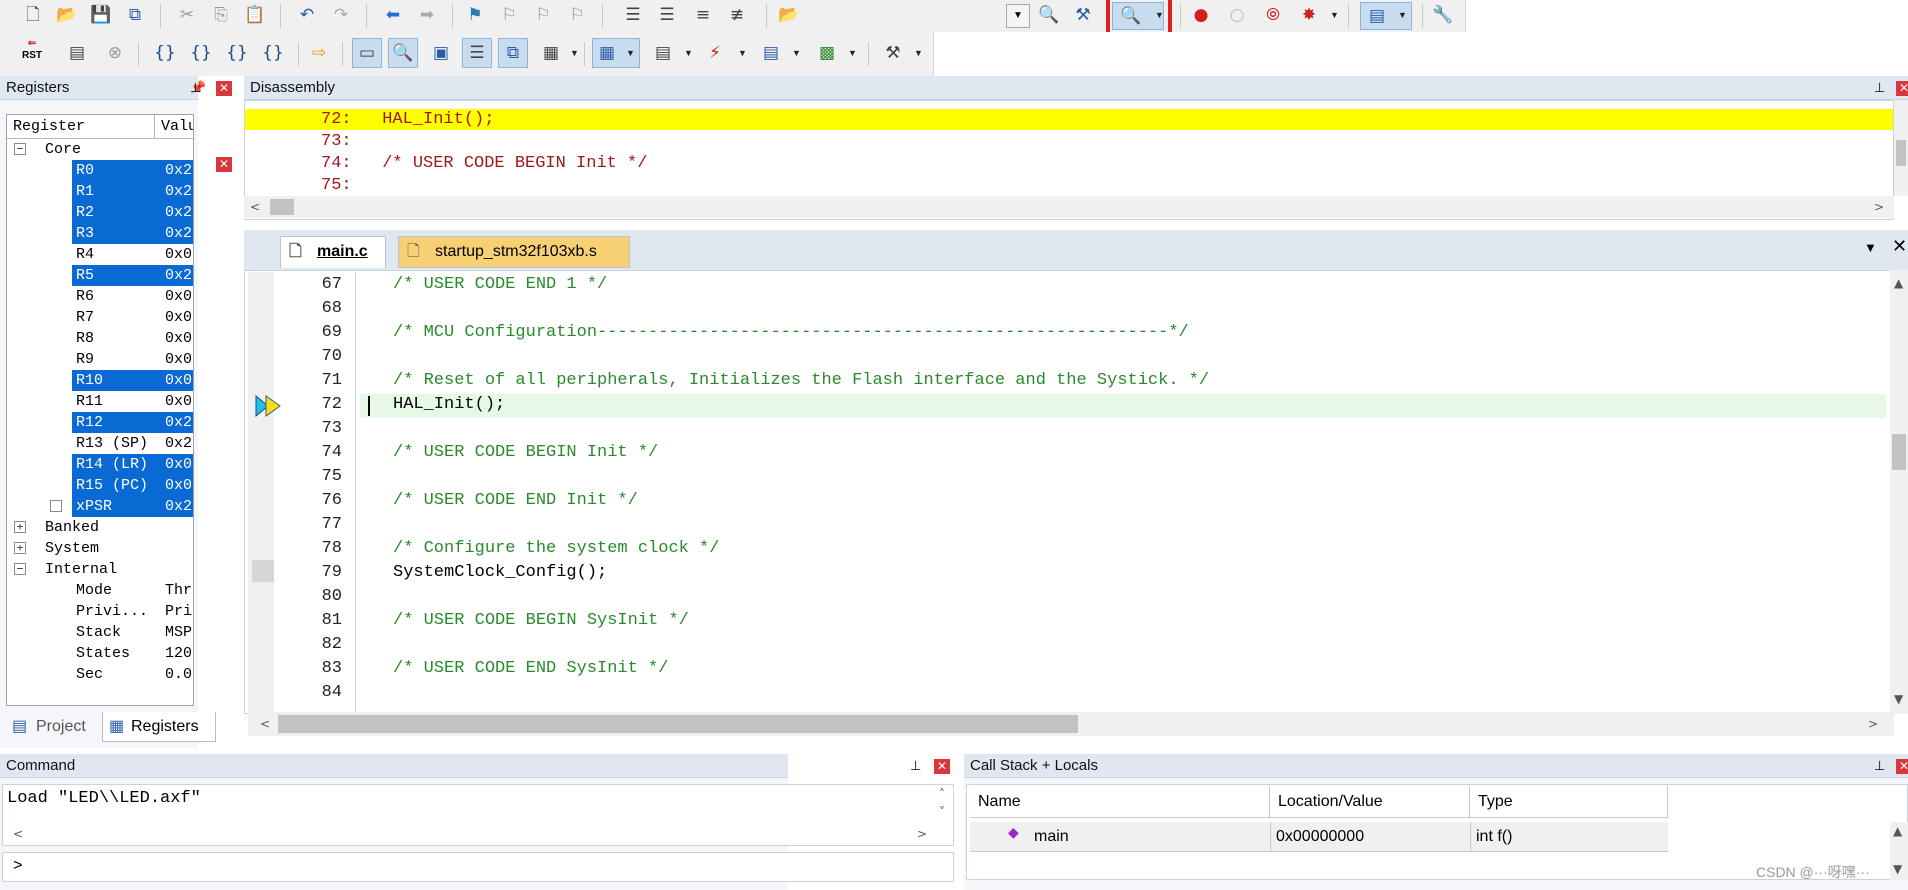 Image resolution: width=1908 pixels, height=890 pixels. What do you see at coordinates (551, 53) in the screenshot?
I see `watch-window-icon: ▦` at bounding box center [551, 53].